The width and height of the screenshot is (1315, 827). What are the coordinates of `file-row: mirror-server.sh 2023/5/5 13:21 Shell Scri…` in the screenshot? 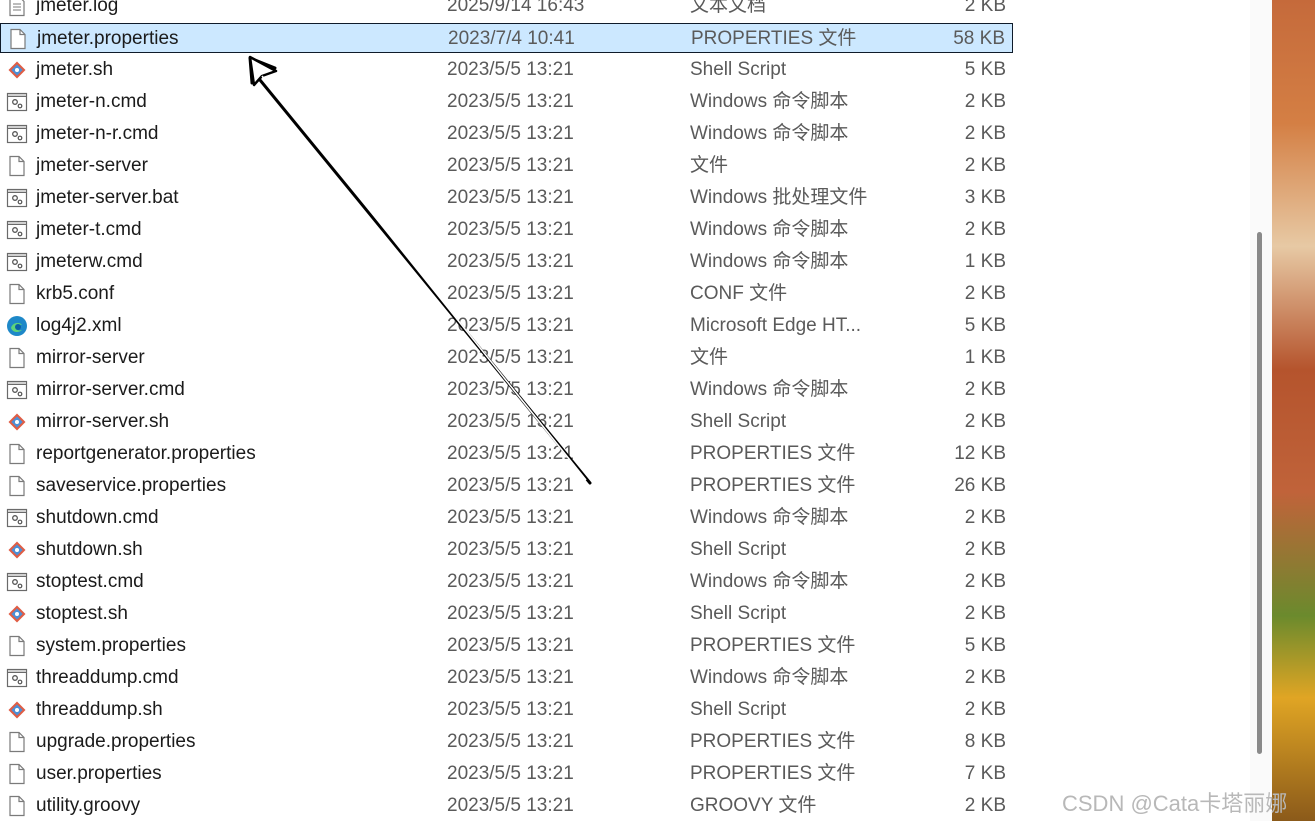 It's located at (506, 422).